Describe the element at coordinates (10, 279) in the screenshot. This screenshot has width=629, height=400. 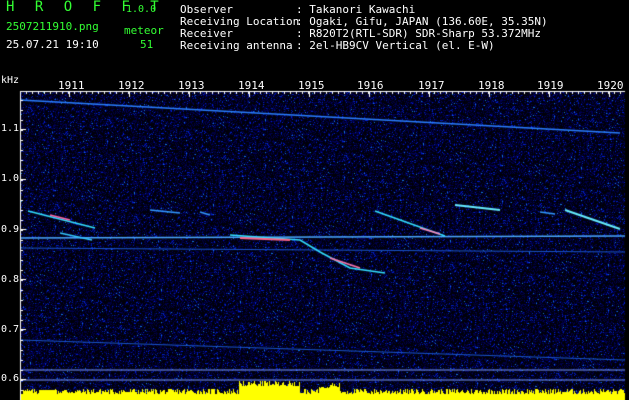
I see `y-tick-label: 0.8` at that location.